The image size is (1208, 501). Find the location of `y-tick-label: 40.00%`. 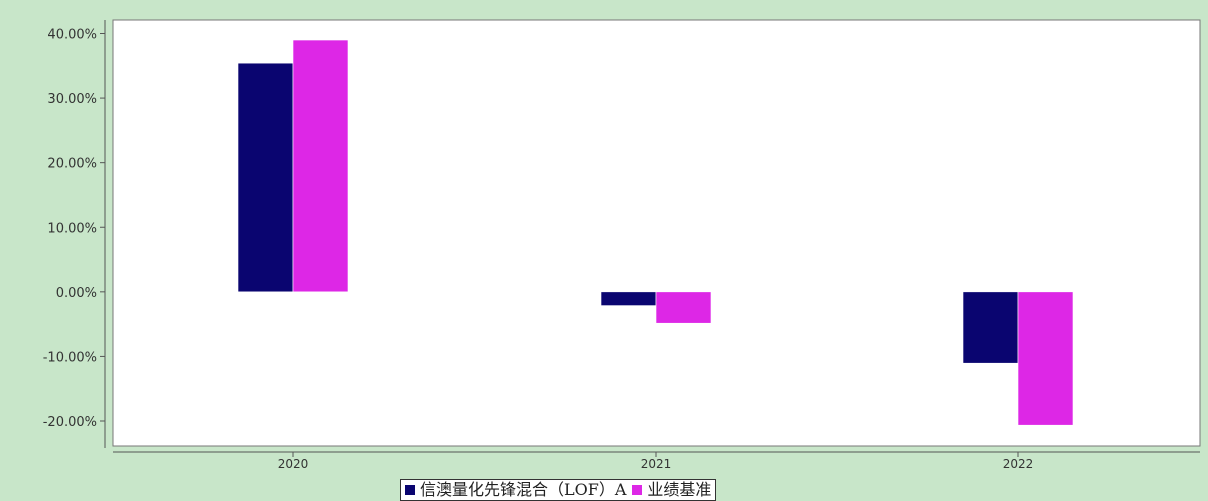

y-tick-label: 40.00% is located at coordinates (72, 35).